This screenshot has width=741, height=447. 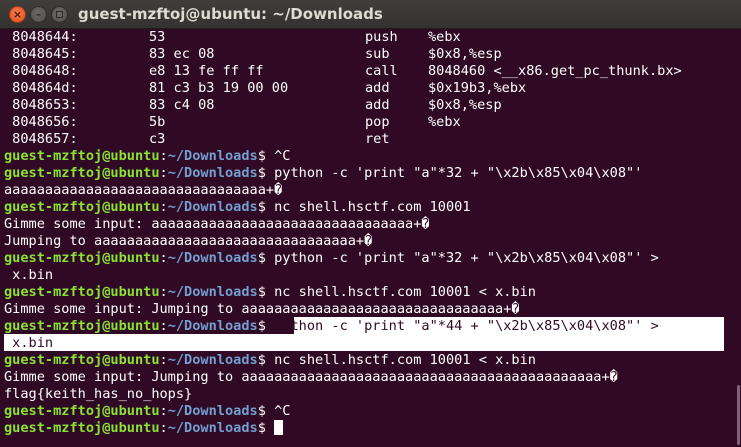 I want to click on maximize-icon, so click(x=59, y=14).